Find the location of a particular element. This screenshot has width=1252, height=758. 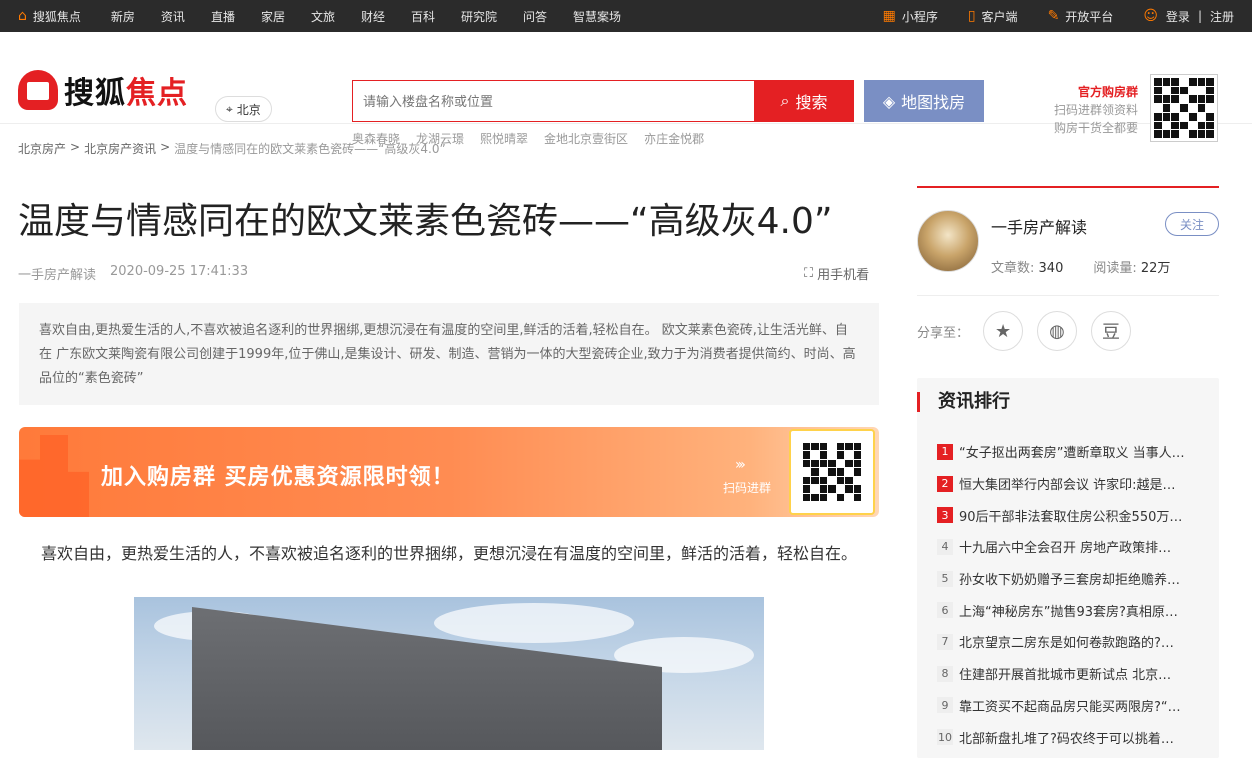

share-bar: 分享至： ★ ◍ 豆 is located at coordinates (1068, 331).